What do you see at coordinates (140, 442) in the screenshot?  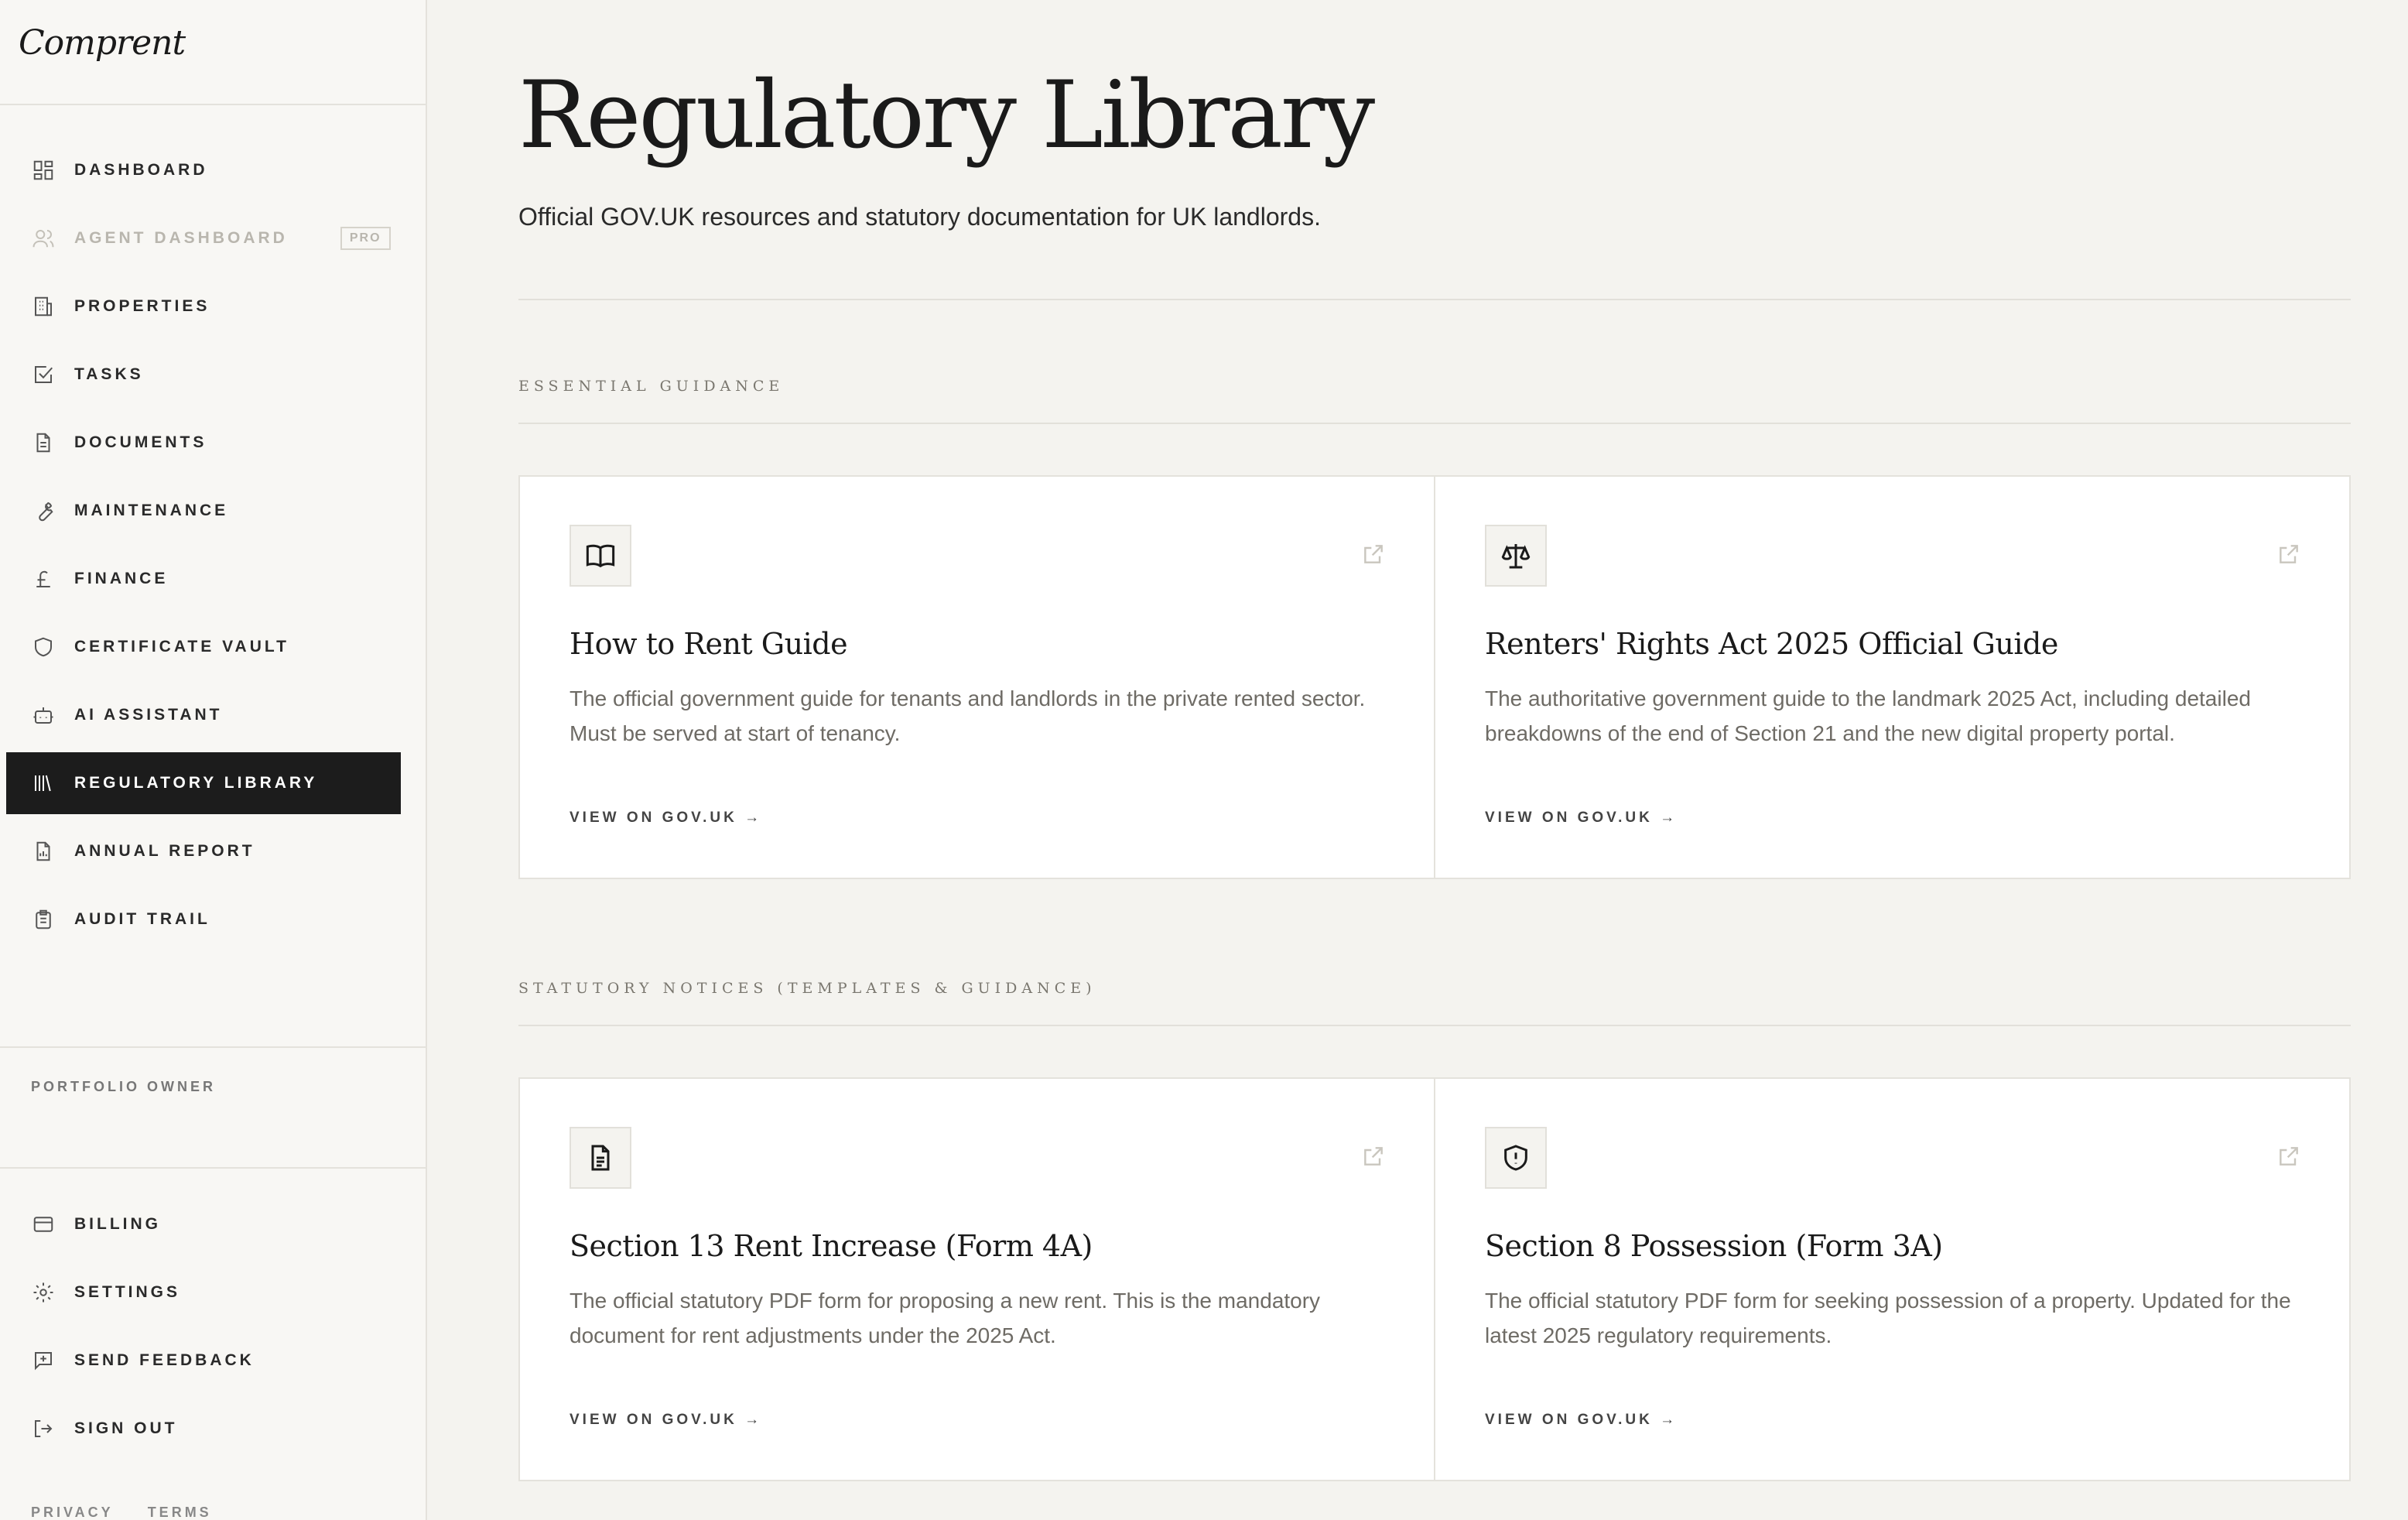 I see `sidebar-item-label: DOCUMENTS` at bounding box center [140, 442].